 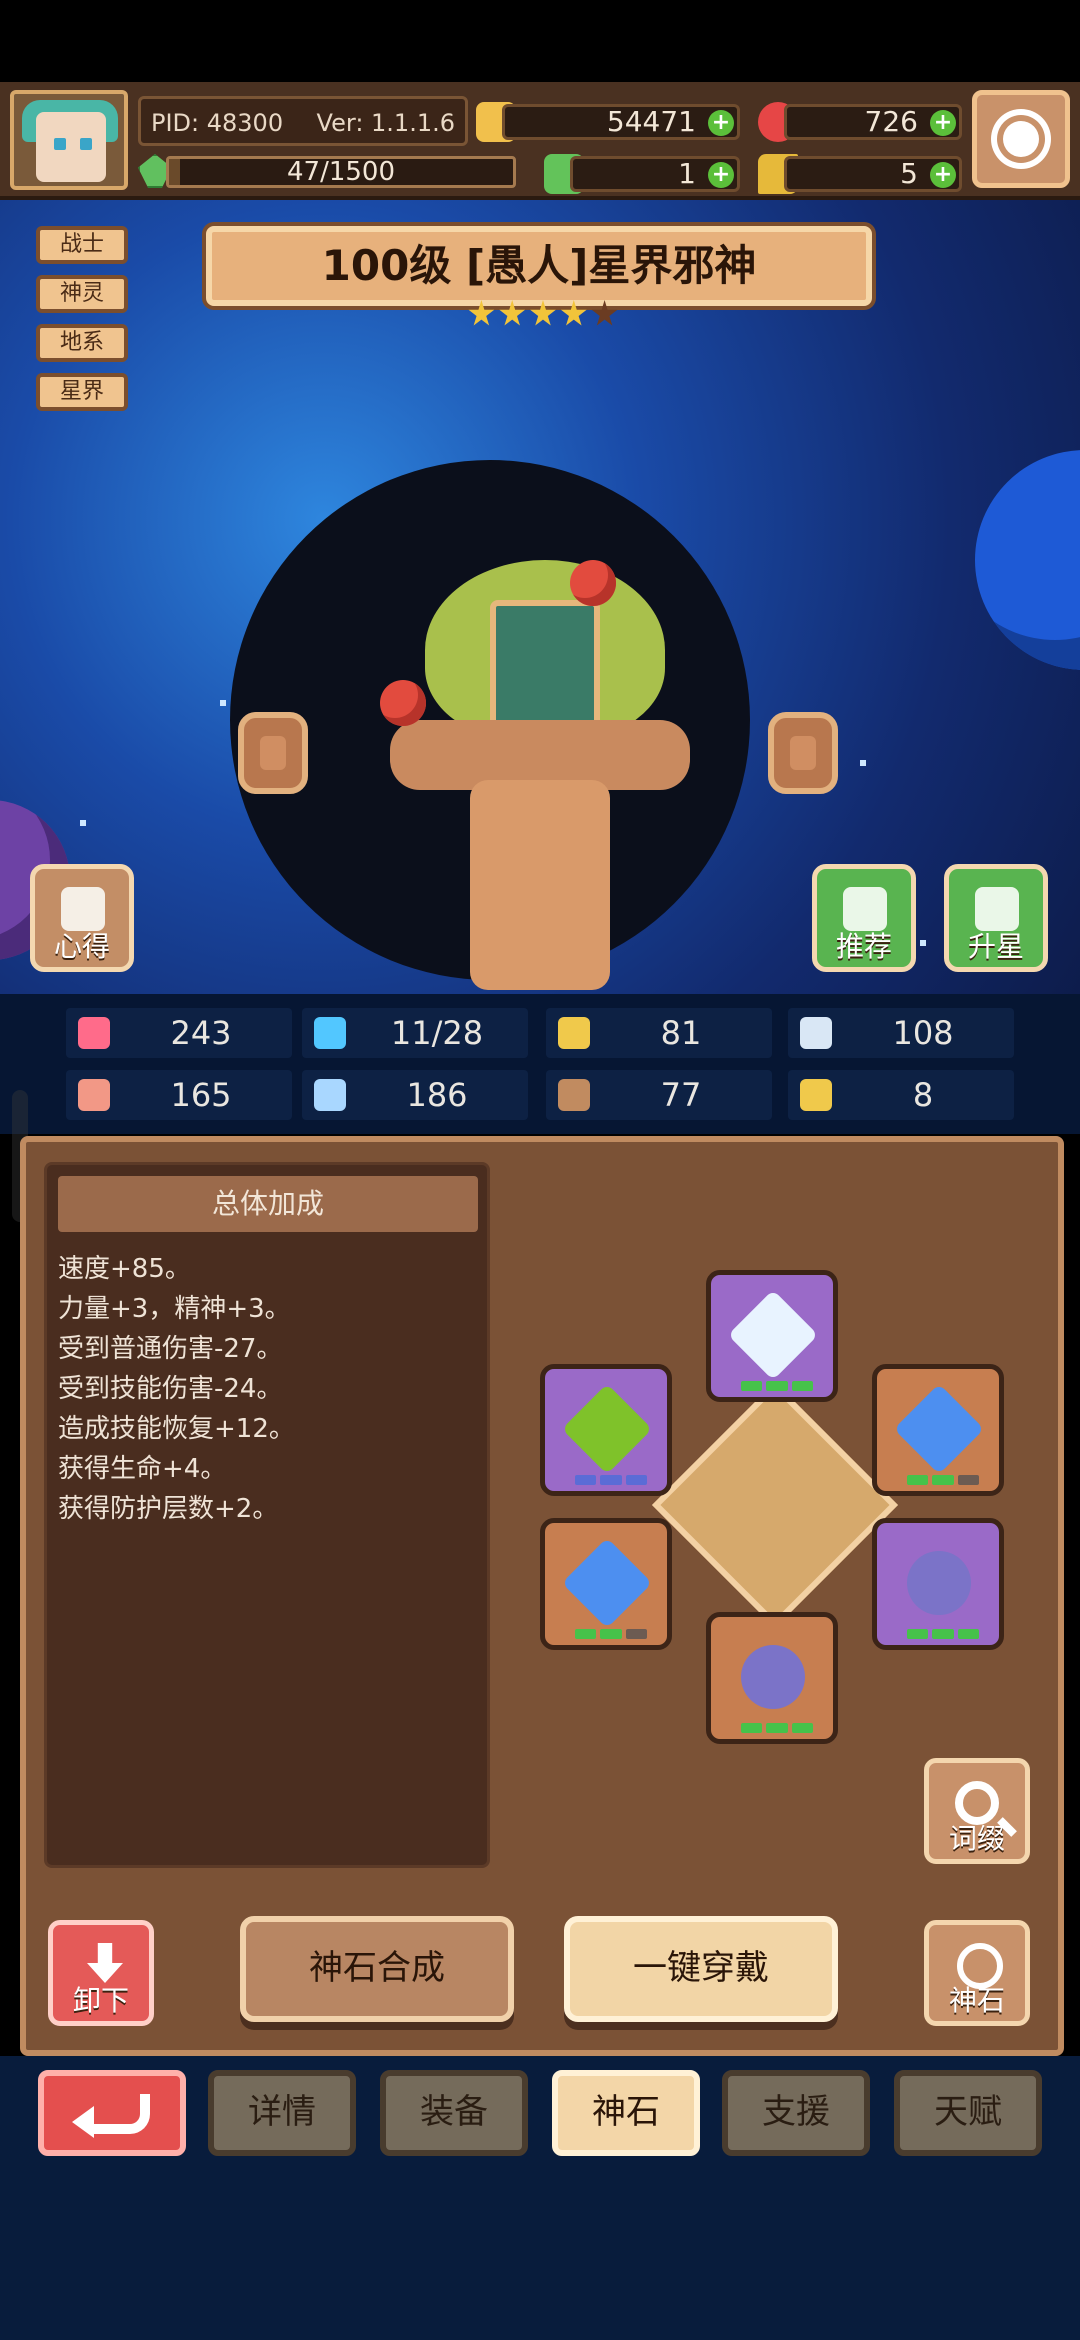 I want to click on gem-slot-upper-left, so click(x=606, y=1430).